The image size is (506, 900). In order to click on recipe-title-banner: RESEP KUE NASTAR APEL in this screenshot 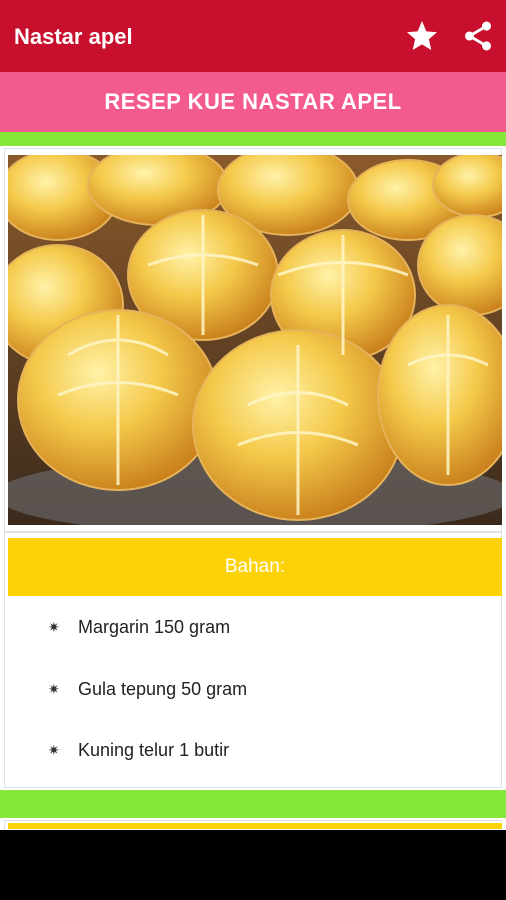, I will do `click(253, 102)`.